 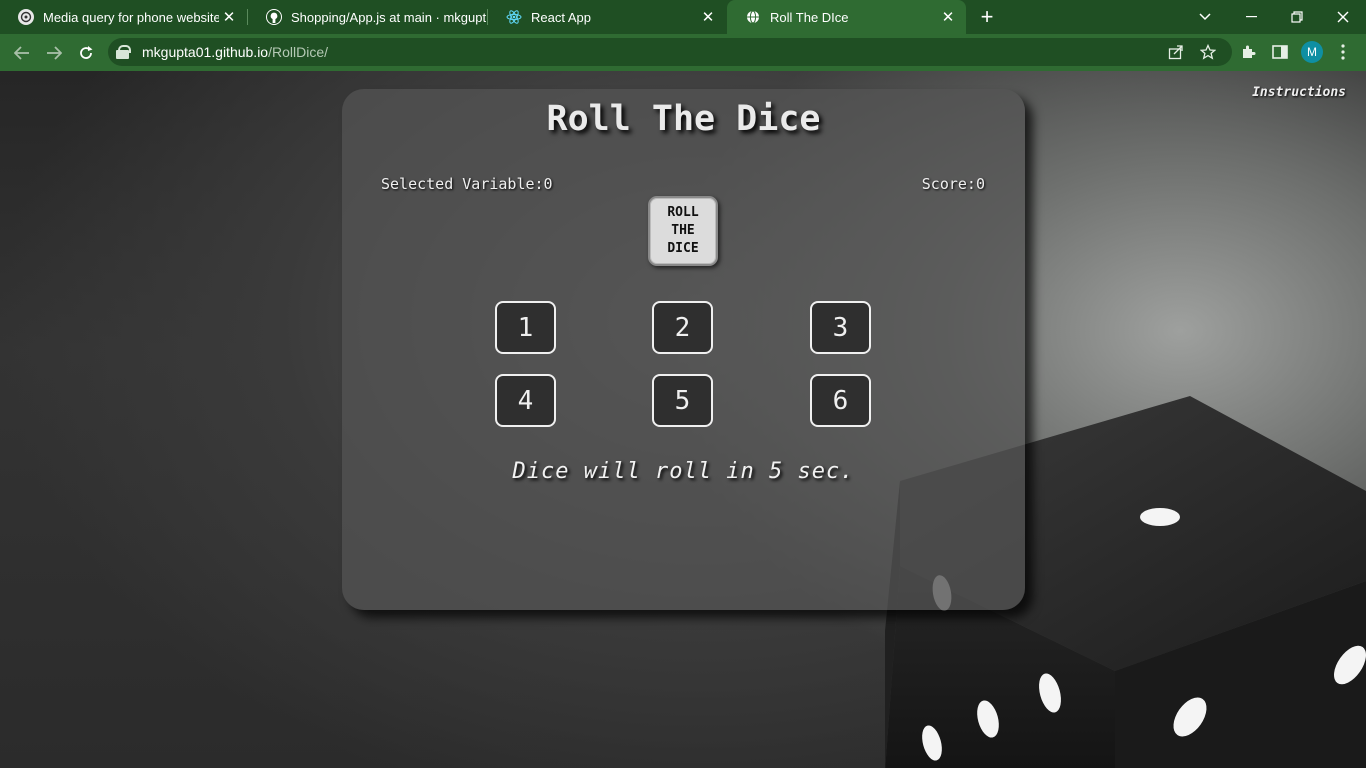 I want to click on tab-github: Shopping/App.js at main · mkgupta01, so click(x=367, y=17).